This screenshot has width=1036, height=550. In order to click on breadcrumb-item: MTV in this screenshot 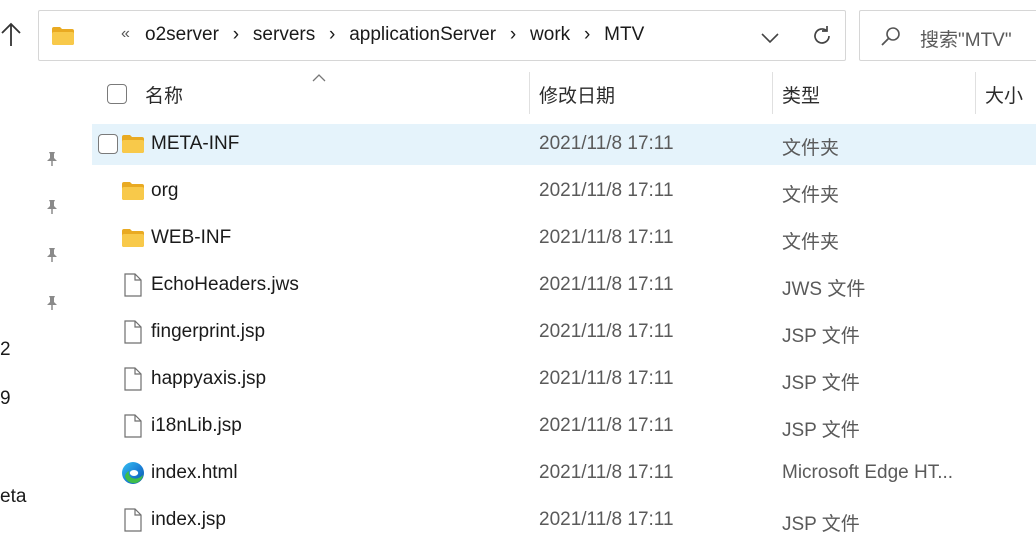, I will do `click(624, 35)`.